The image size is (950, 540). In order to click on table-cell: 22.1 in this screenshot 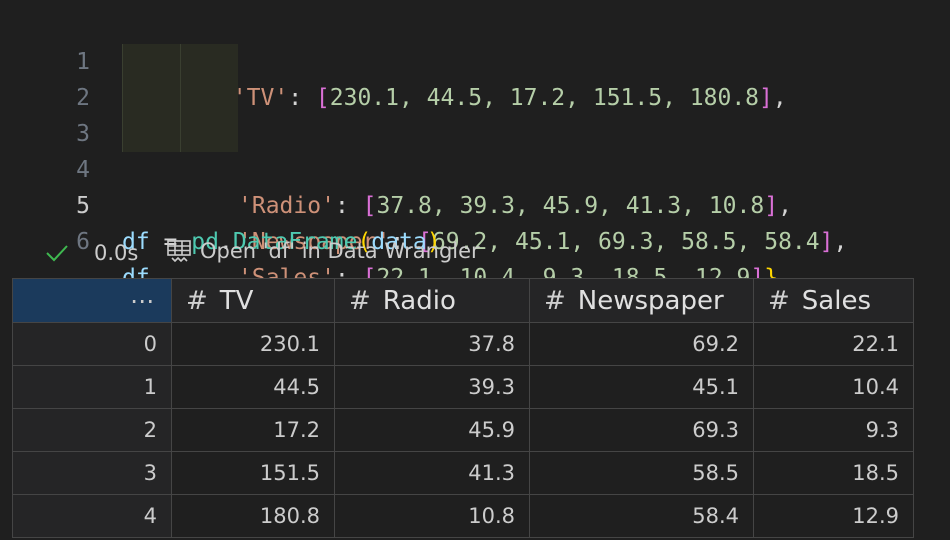, I will do `click(833, 344)`.